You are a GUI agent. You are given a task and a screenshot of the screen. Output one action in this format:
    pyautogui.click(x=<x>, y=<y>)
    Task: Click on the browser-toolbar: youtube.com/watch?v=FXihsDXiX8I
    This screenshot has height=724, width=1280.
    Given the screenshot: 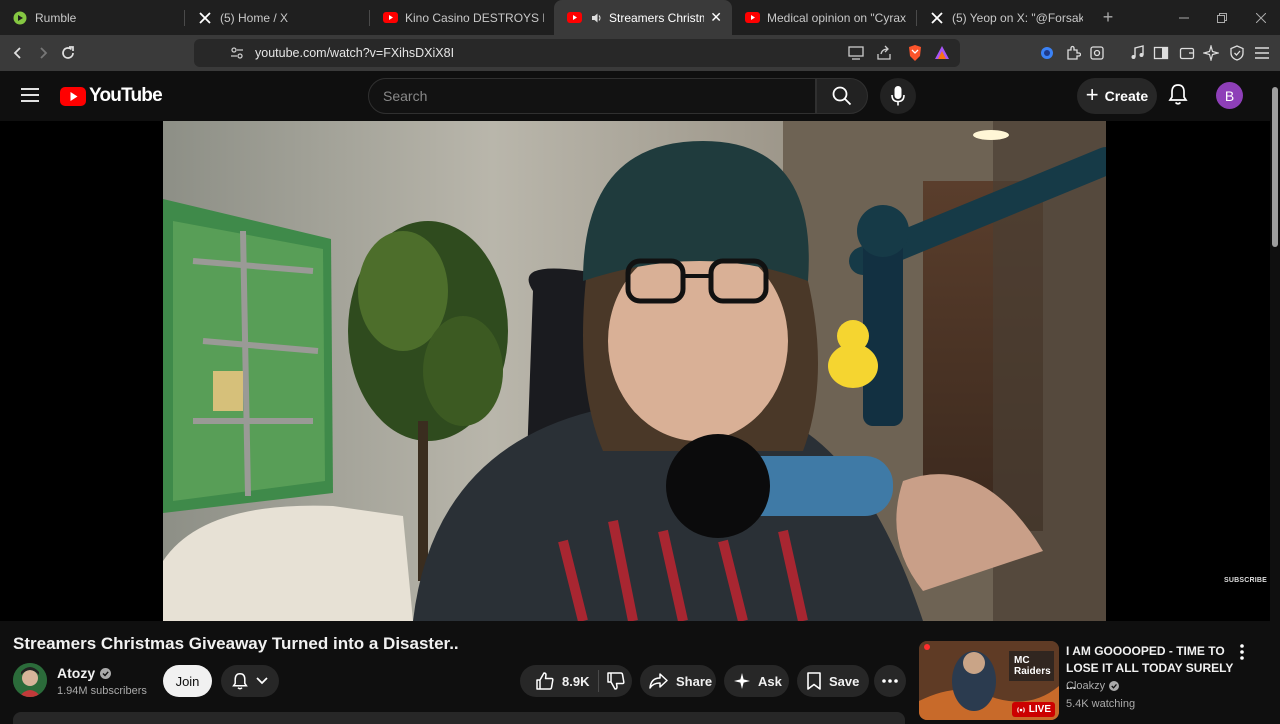 What is the action you would take?
    pyautogui.click(x=640, y=53)
    